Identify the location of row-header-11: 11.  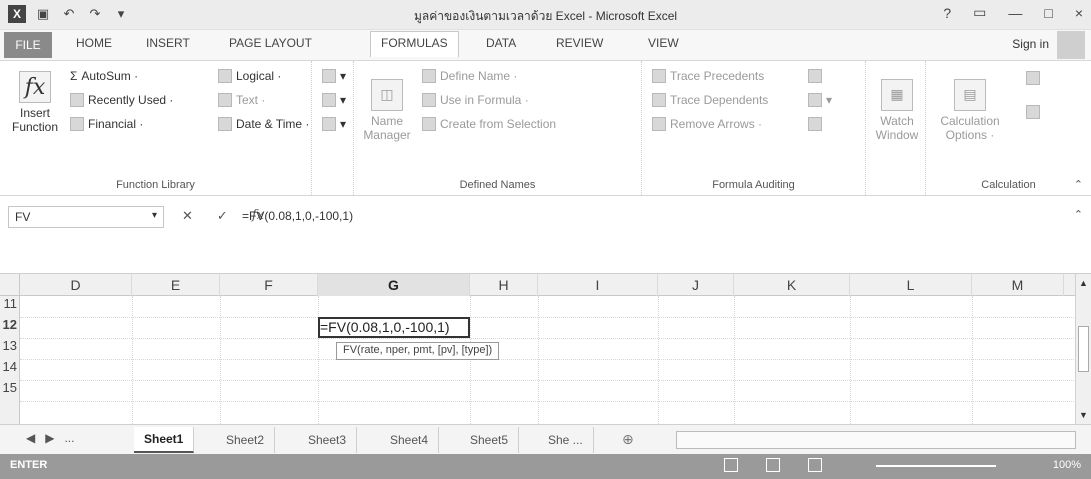
(10, 306).